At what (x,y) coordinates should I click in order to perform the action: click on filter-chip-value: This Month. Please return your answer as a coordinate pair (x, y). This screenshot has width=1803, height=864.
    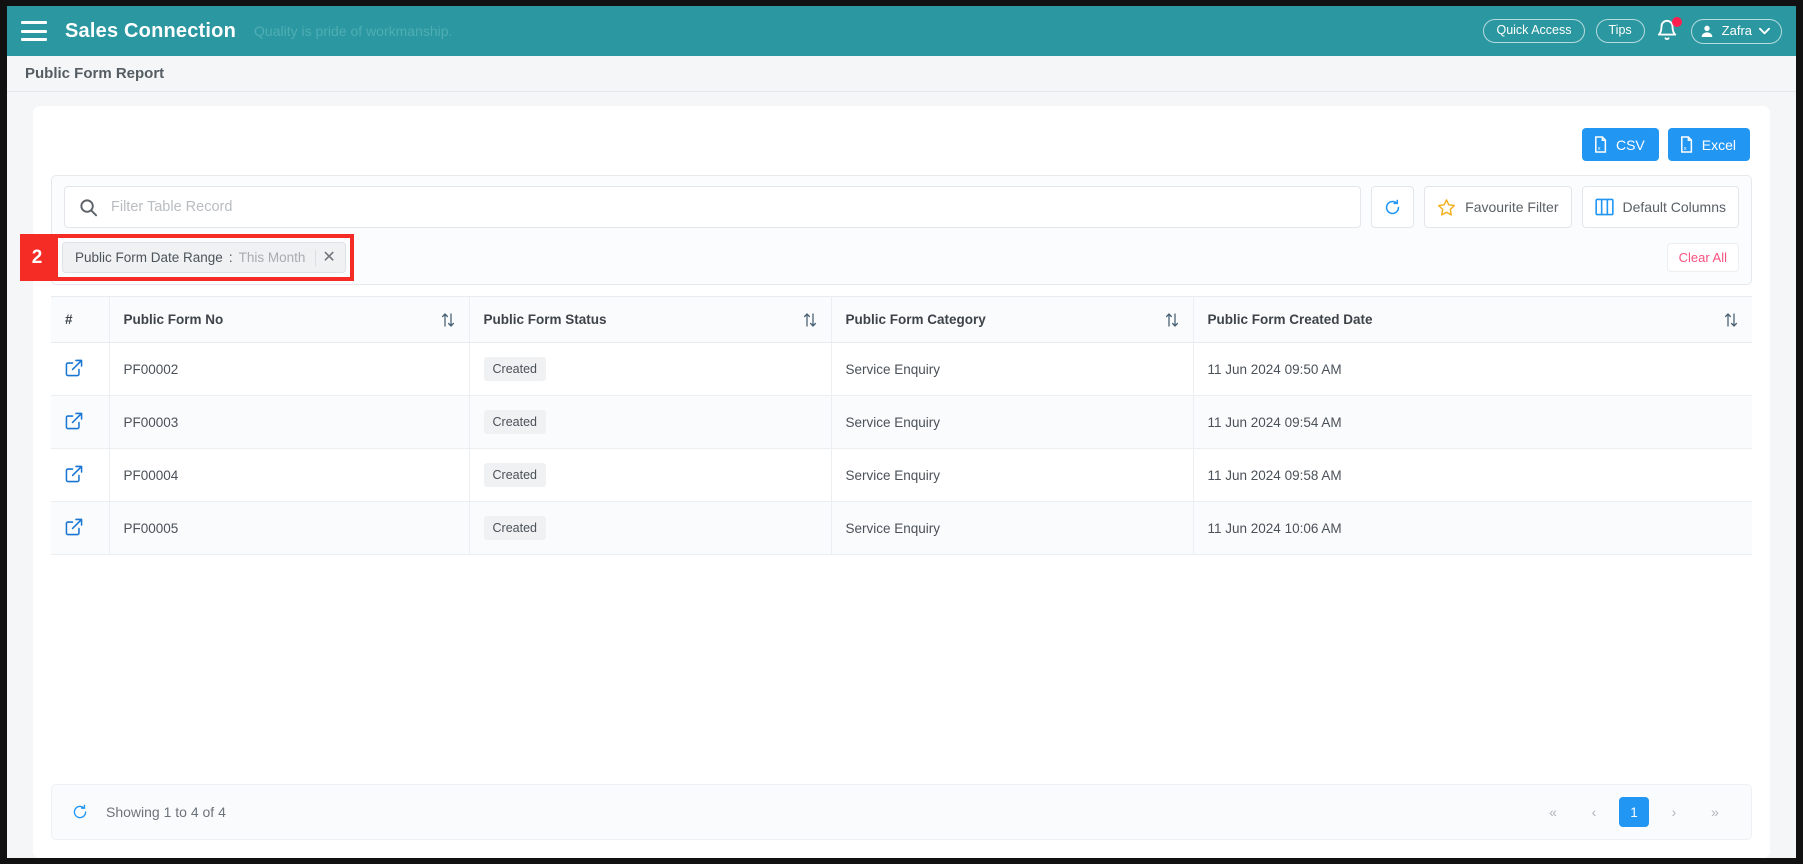
    Looking at the image, I should click on (272, 257).